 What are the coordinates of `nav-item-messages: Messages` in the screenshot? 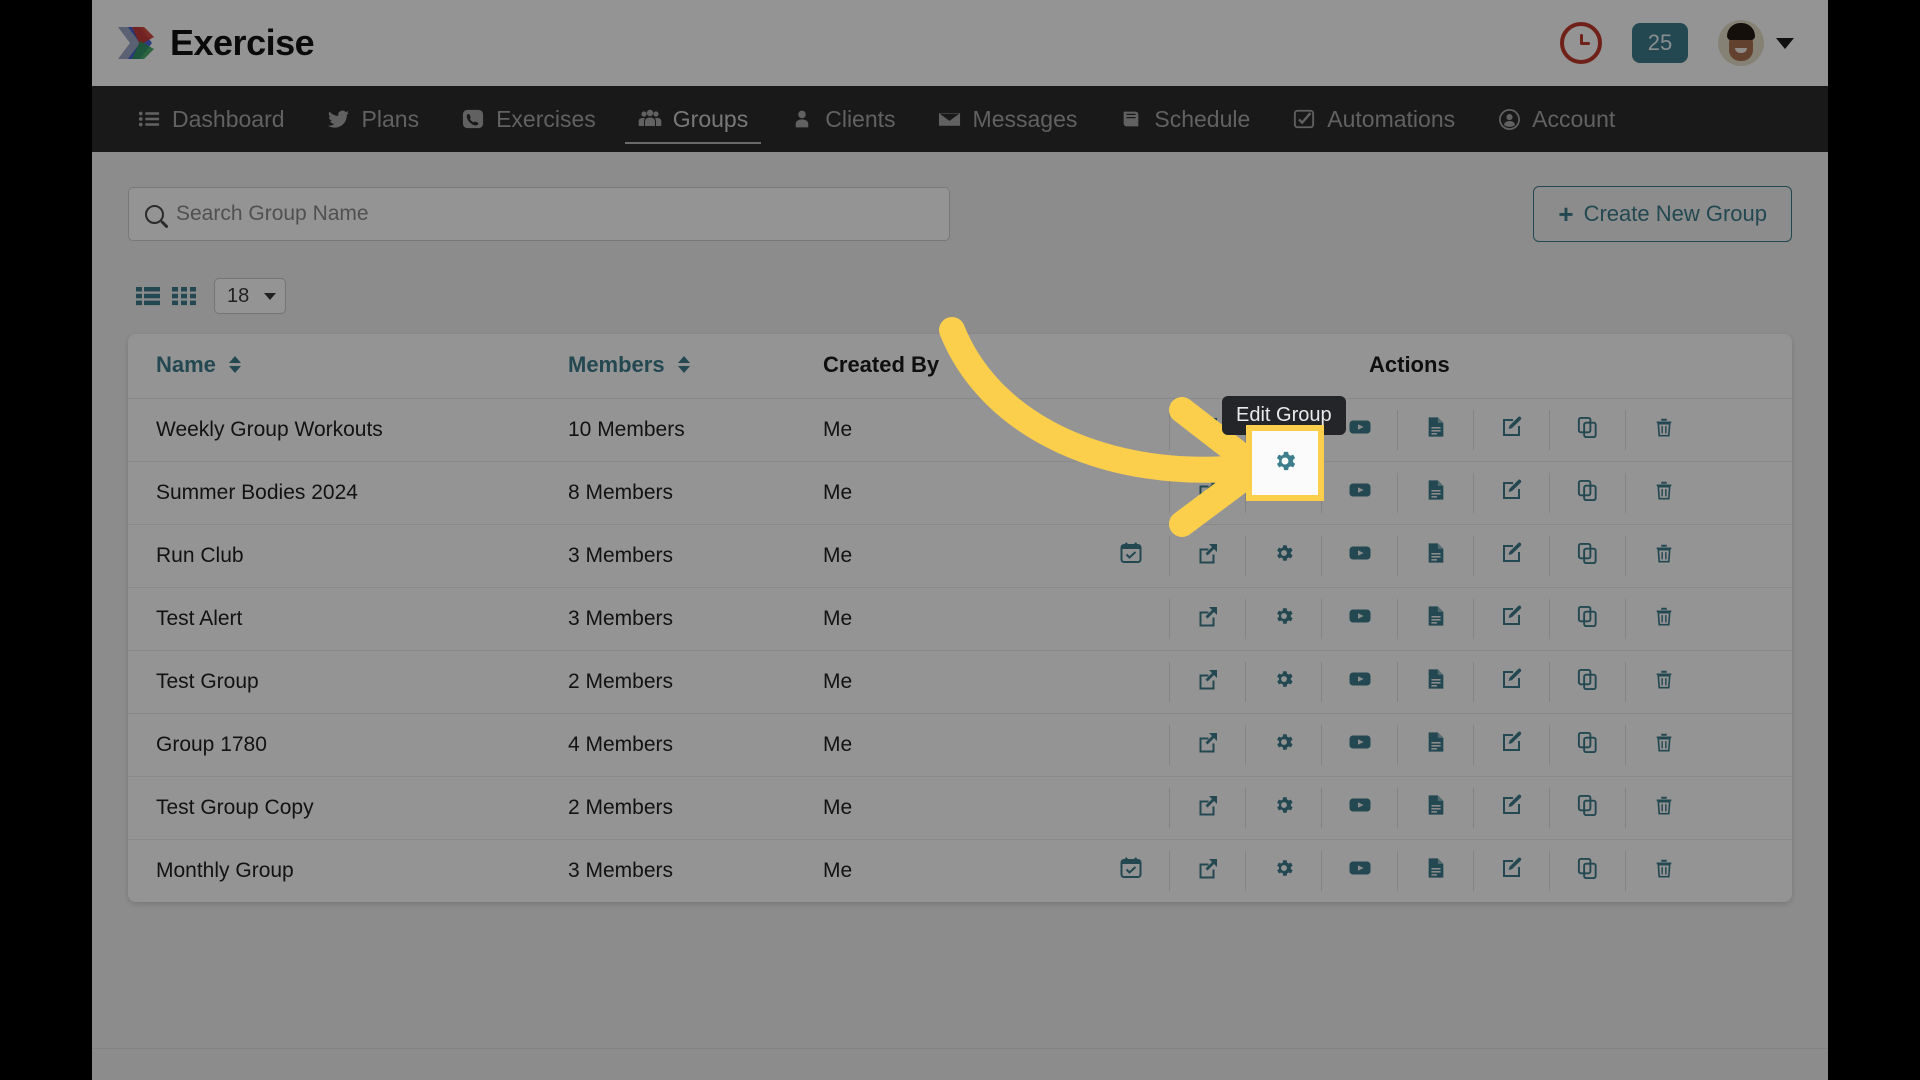 It's located at (1008, 119).